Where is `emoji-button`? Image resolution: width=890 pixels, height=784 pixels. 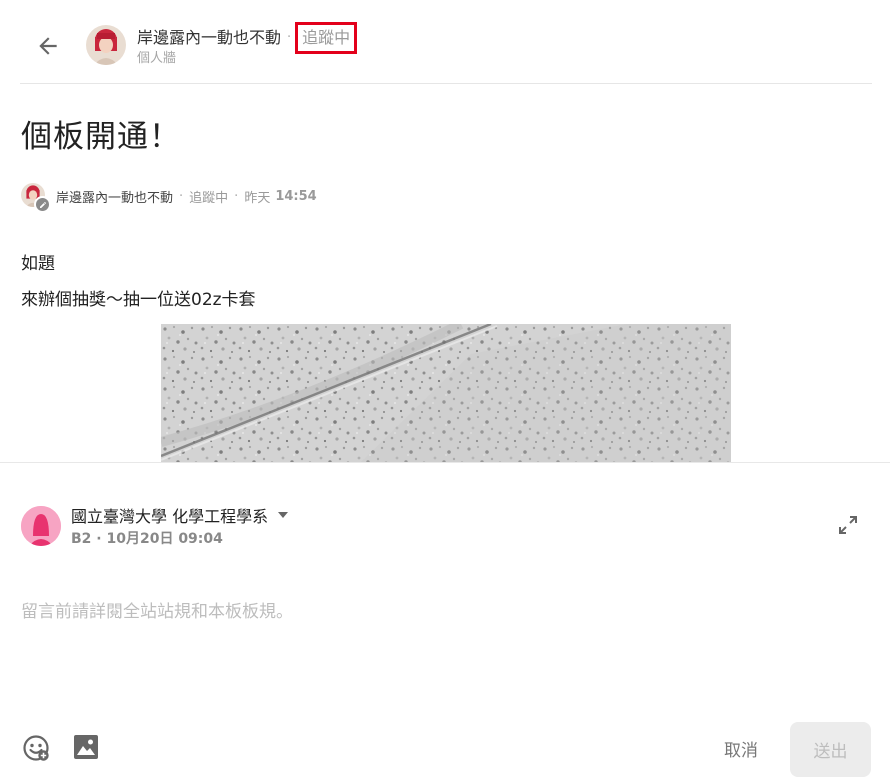 emoji-button is located at coordinates (36, 748).